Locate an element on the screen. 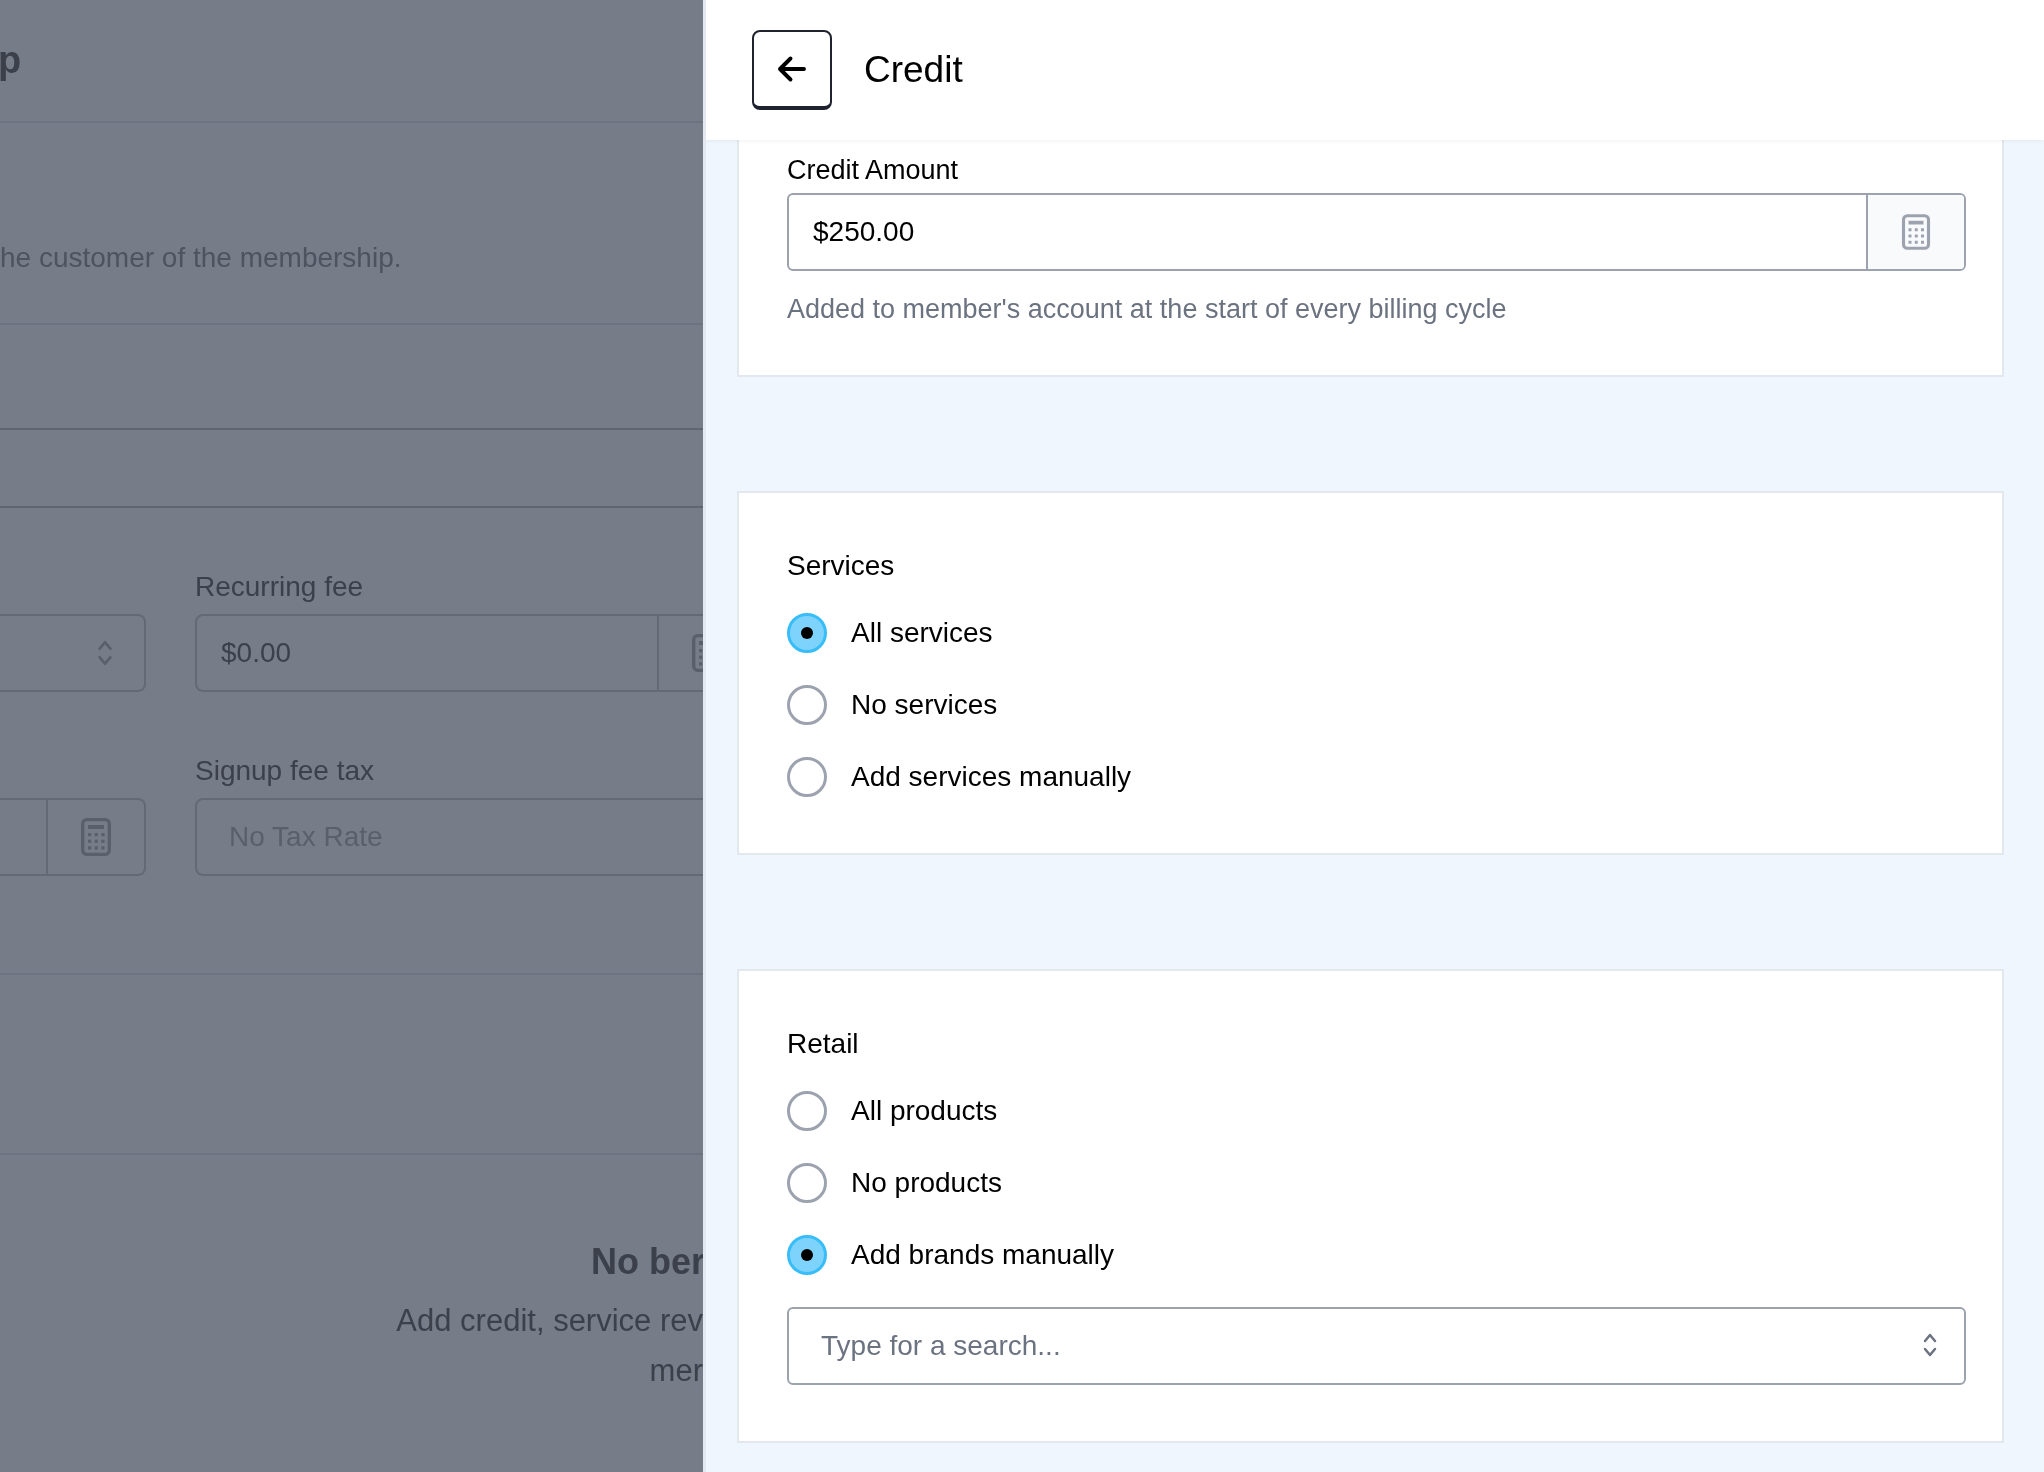  radio-option: No services is located at coordinates (892, 705).